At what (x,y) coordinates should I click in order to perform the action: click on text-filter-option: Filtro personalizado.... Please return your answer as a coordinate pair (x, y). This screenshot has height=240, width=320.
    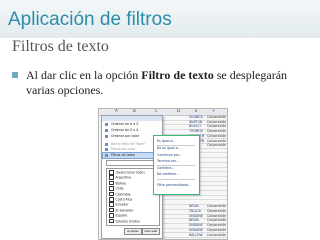
    Looking at the image, I should click on (177, 185).